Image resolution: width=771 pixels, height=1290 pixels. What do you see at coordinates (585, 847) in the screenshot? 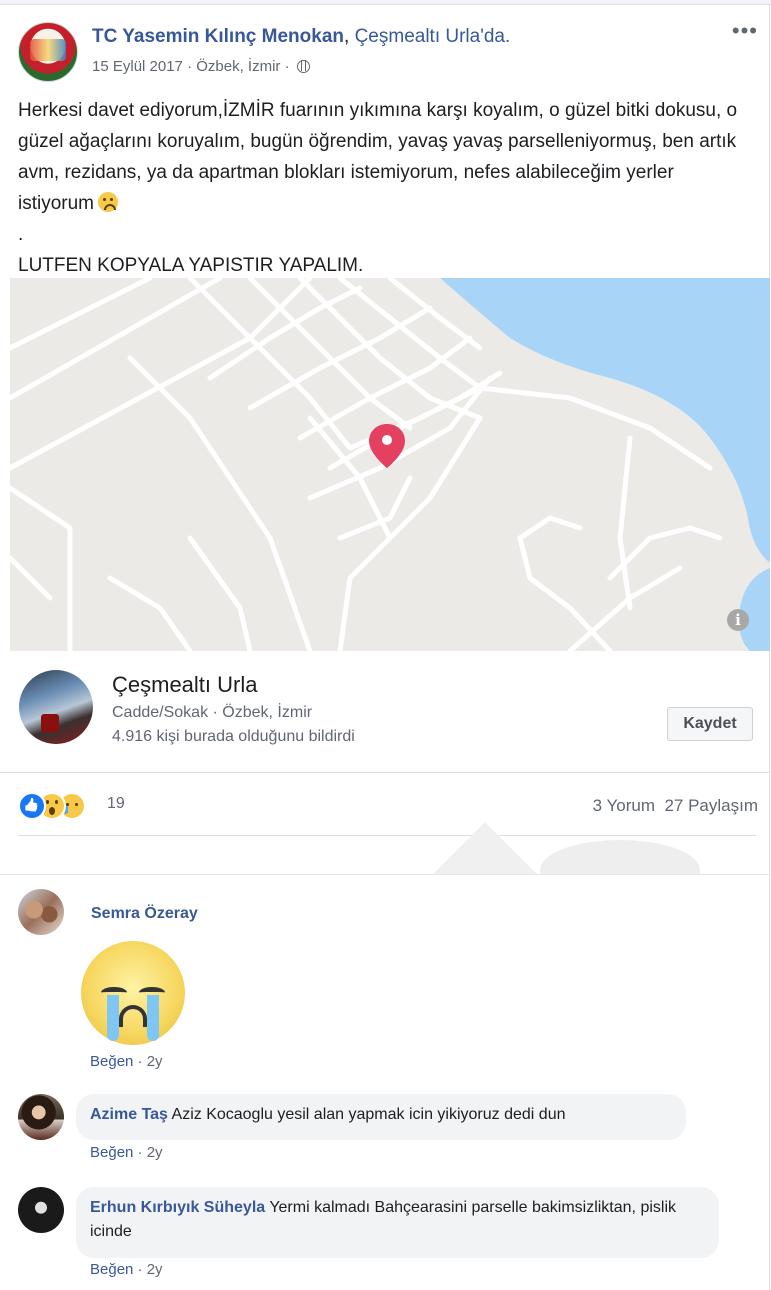
I see `watermark` at bounding box center [585, 847].